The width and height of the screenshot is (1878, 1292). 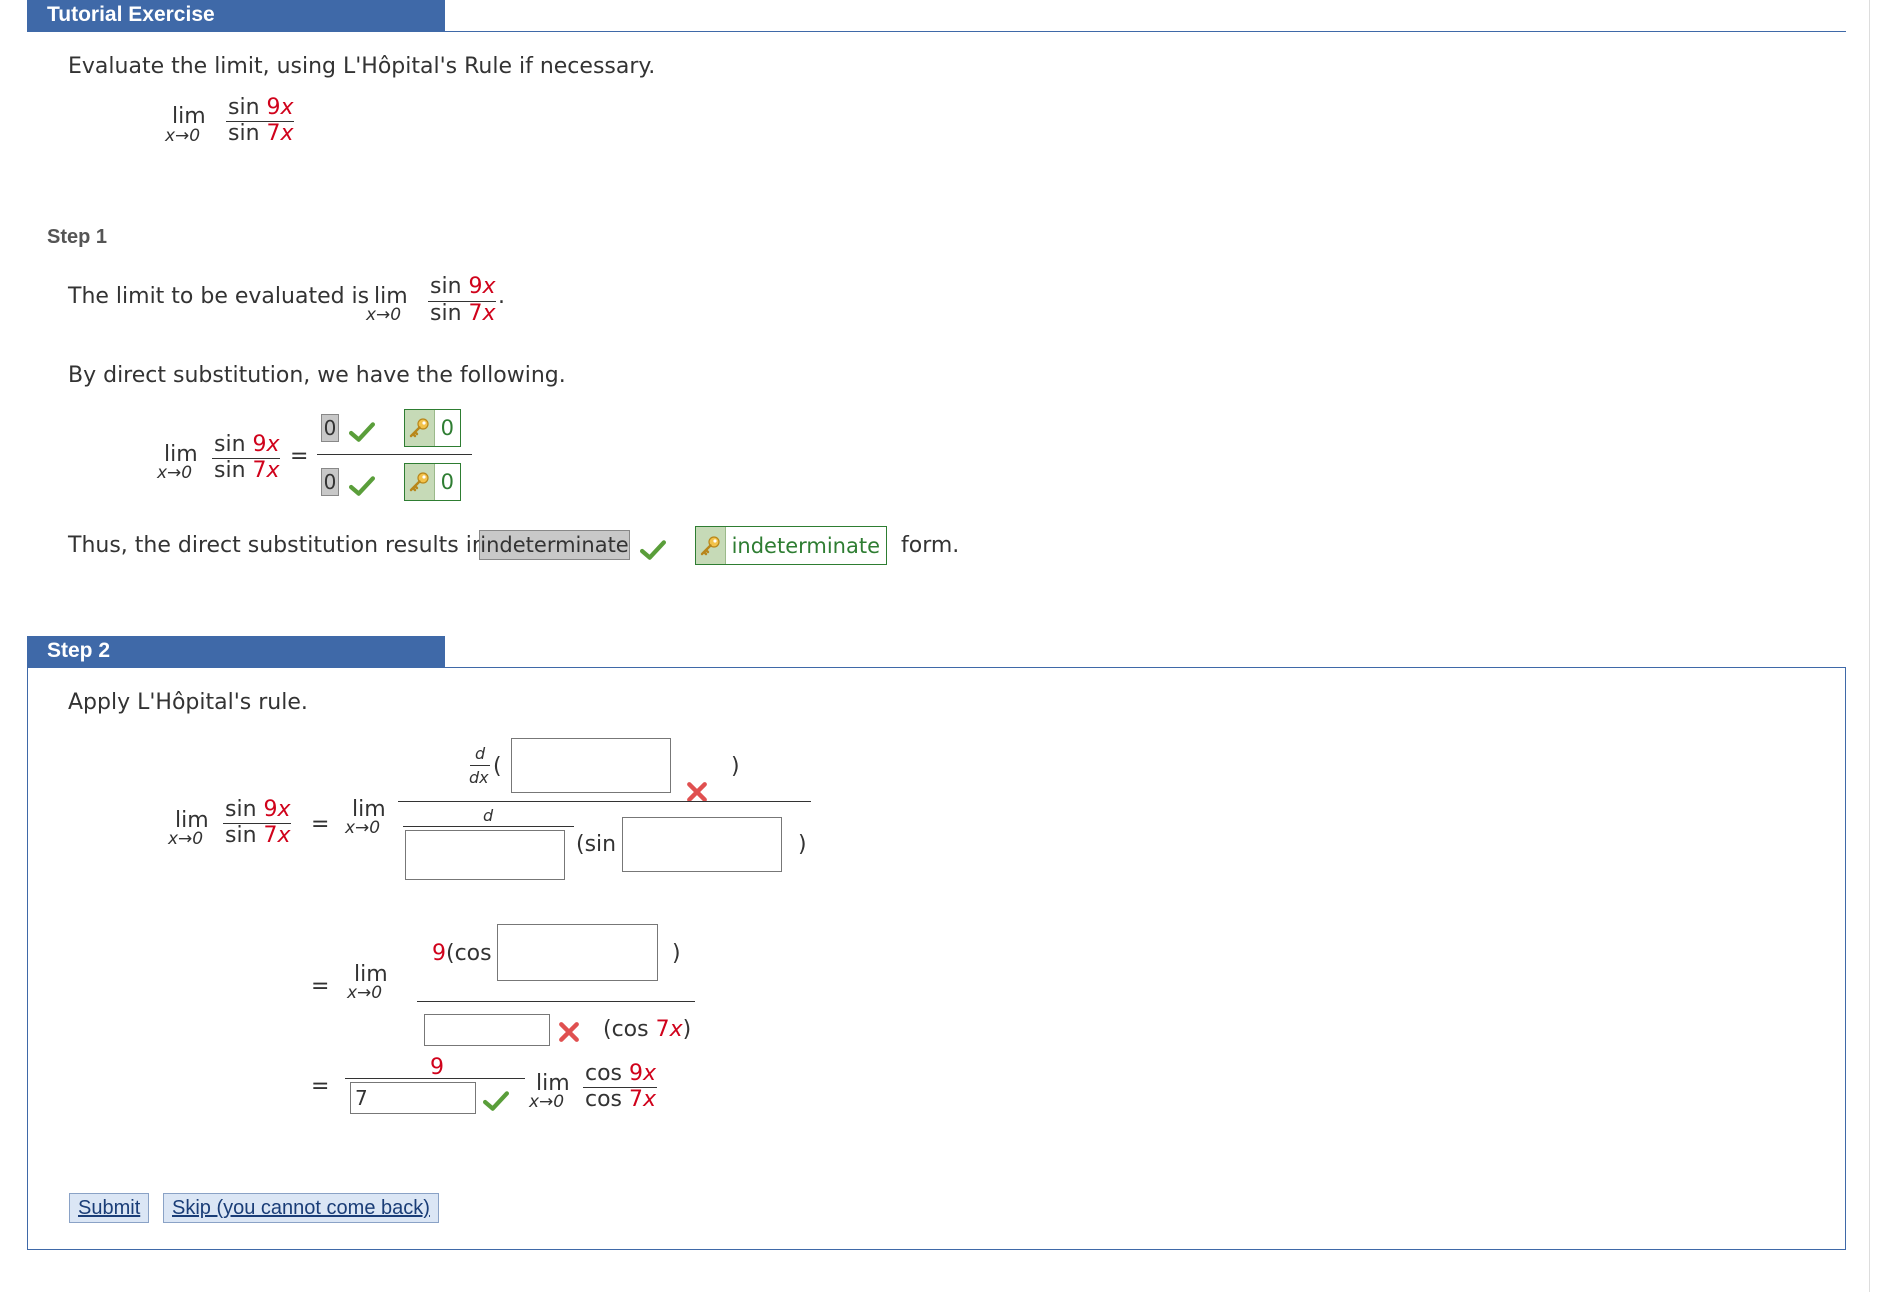 I want to click on numerator-answer-key: 0, so click(x=432, y=428).